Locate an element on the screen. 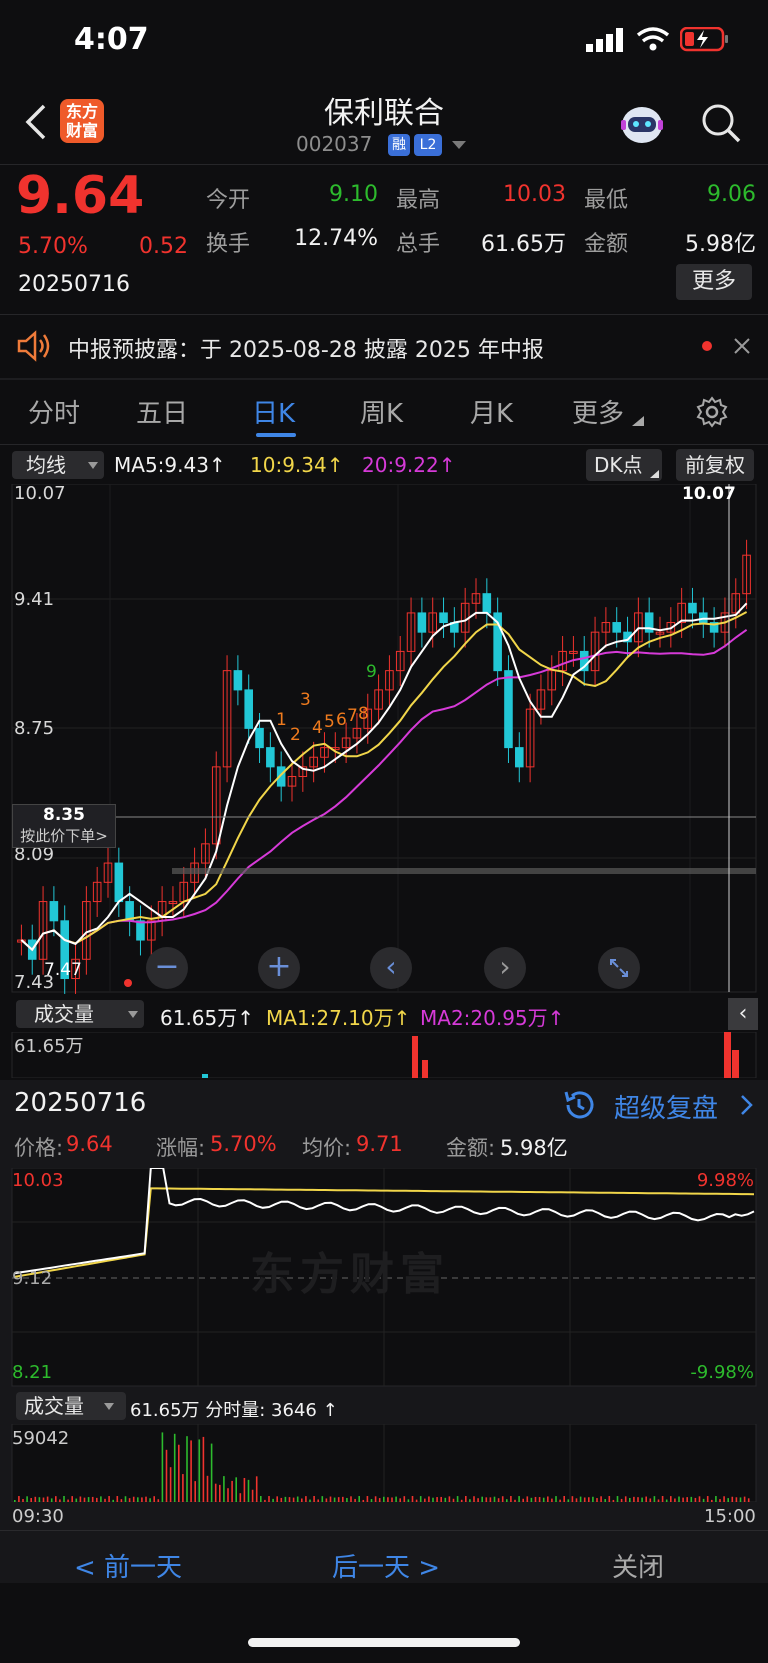 The image size is (768, 1663). tab-more: 更多 is located at coordinates (598, 411).